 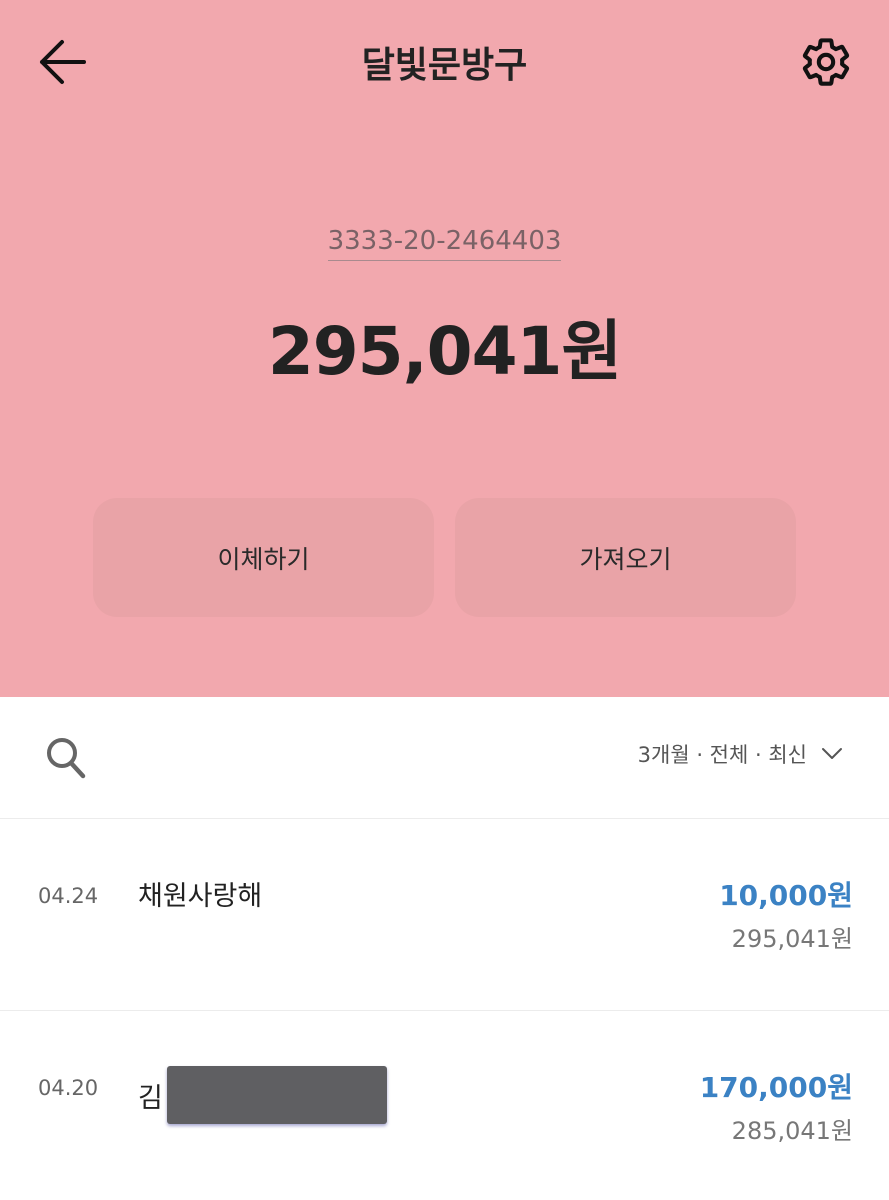 I want to click on transaction-filter-bar: 3개월 · 전체 · 최신, so click(x=444, y=758).